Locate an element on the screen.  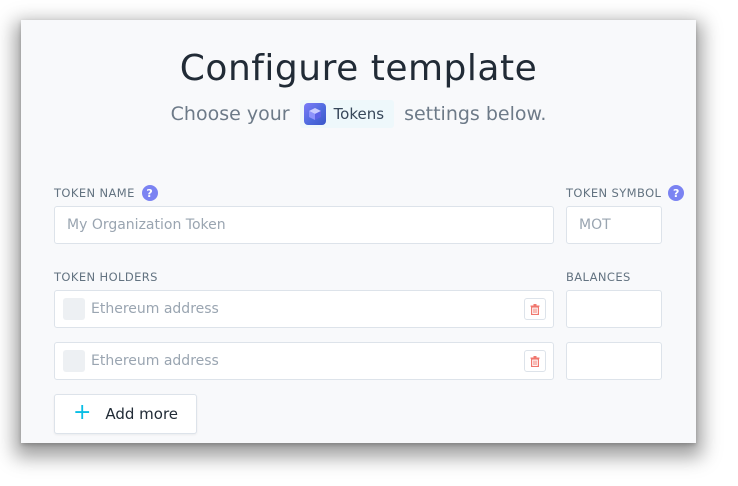
balances-label: BALANCES is located at coordinates (598, 277).